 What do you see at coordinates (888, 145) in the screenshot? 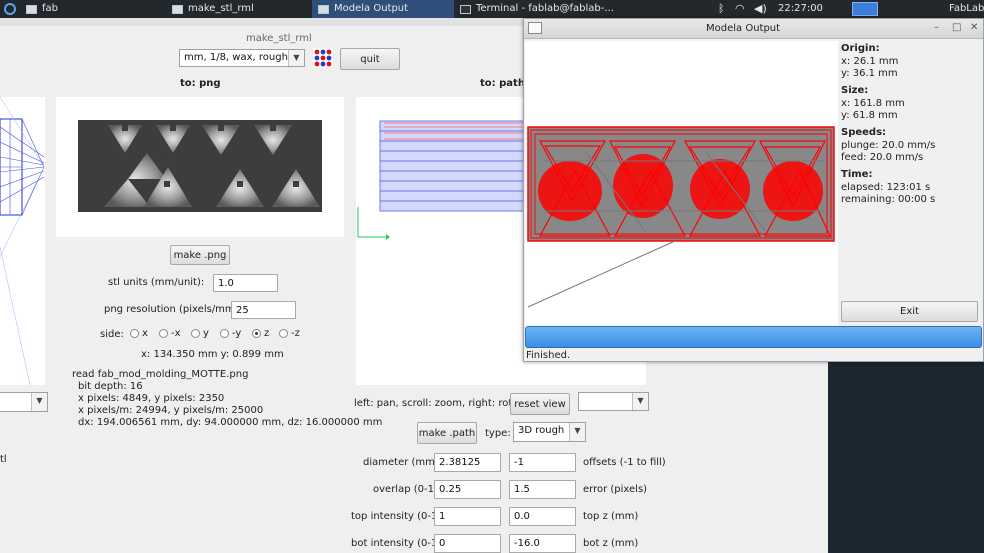
I see `plunge-speed: plunge: 20.0 mm/s` at bounding box center [888, 145].